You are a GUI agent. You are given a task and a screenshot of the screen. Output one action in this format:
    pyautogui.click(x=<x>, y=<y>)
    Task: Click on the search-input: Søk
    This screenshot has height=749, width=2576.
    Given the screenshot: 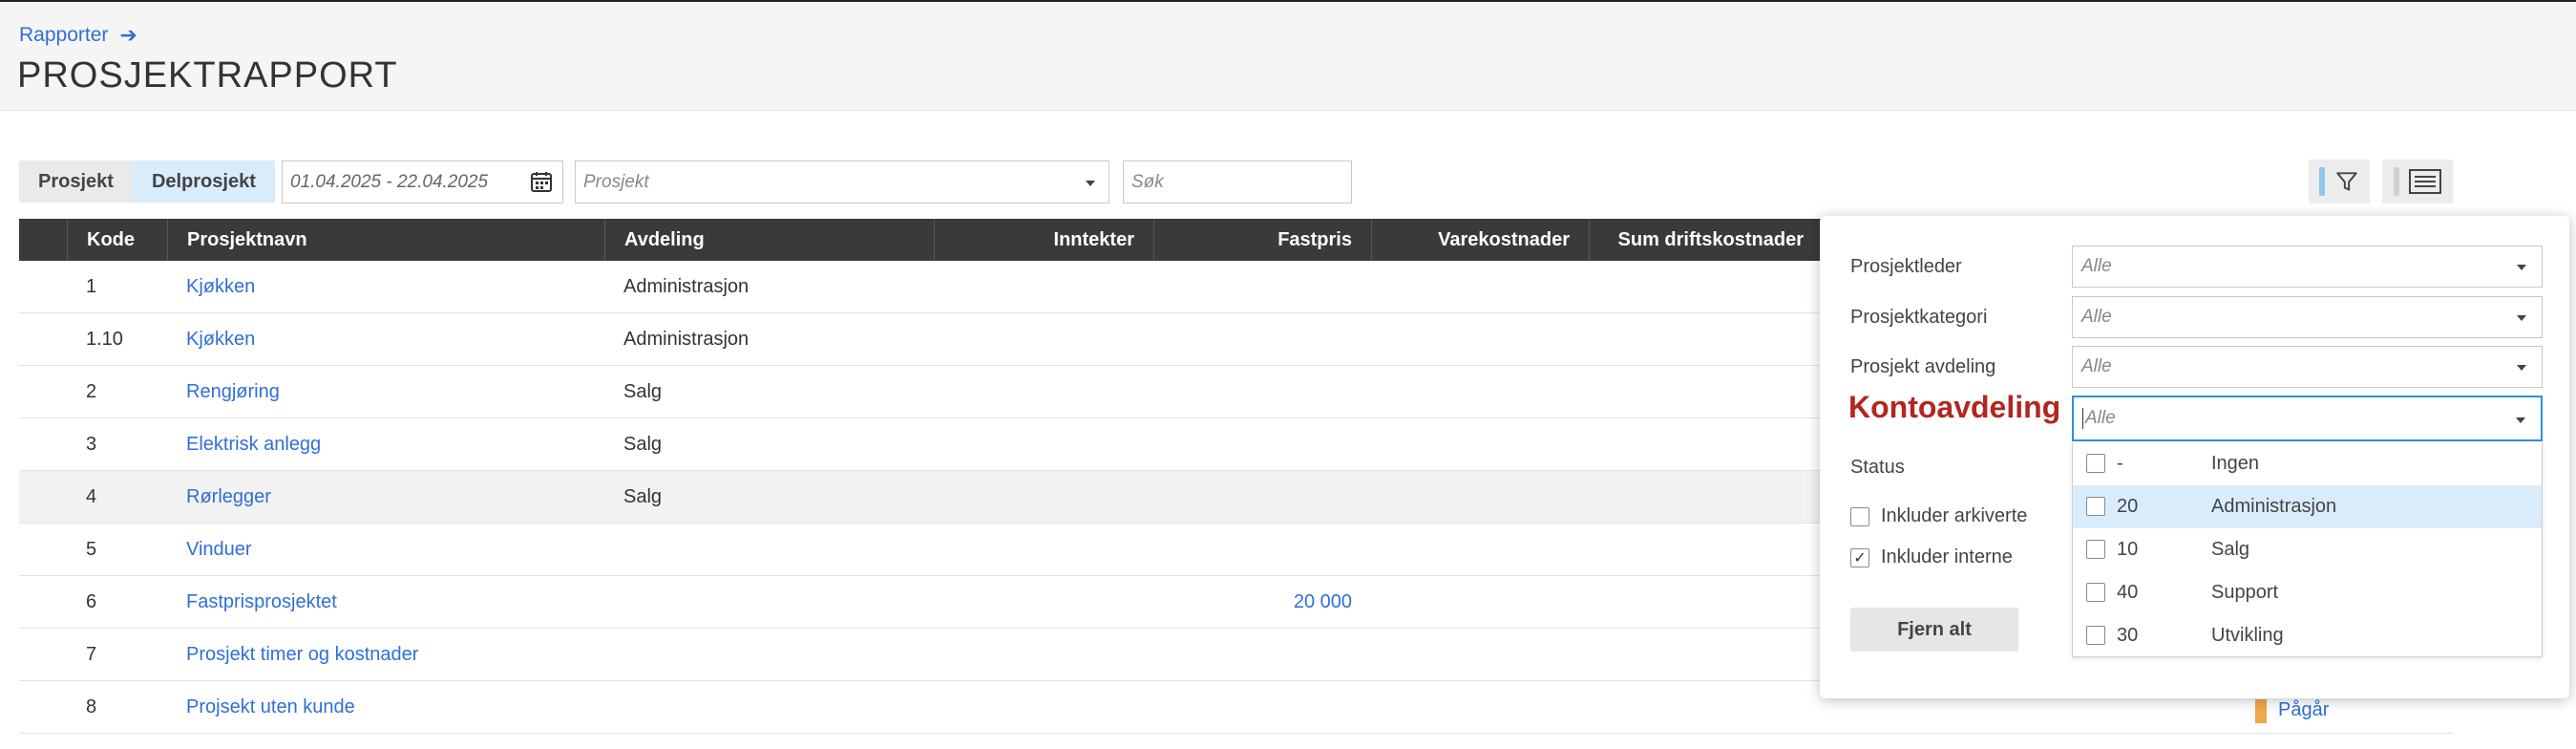 What is the action you would take?
    pyautogui.click(x=1237, y=181)
    